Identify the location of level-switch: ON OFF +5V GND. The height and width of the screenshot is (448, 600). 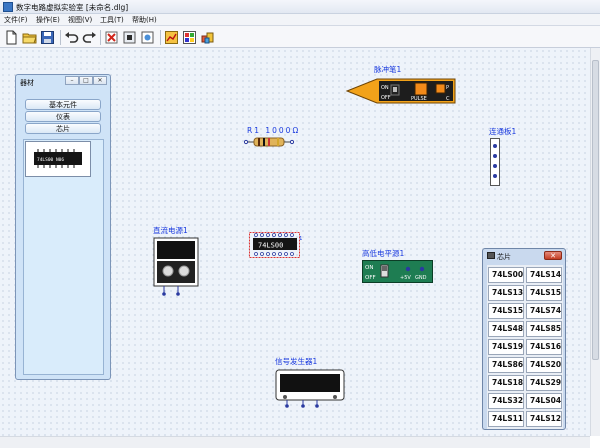
(398, 272).